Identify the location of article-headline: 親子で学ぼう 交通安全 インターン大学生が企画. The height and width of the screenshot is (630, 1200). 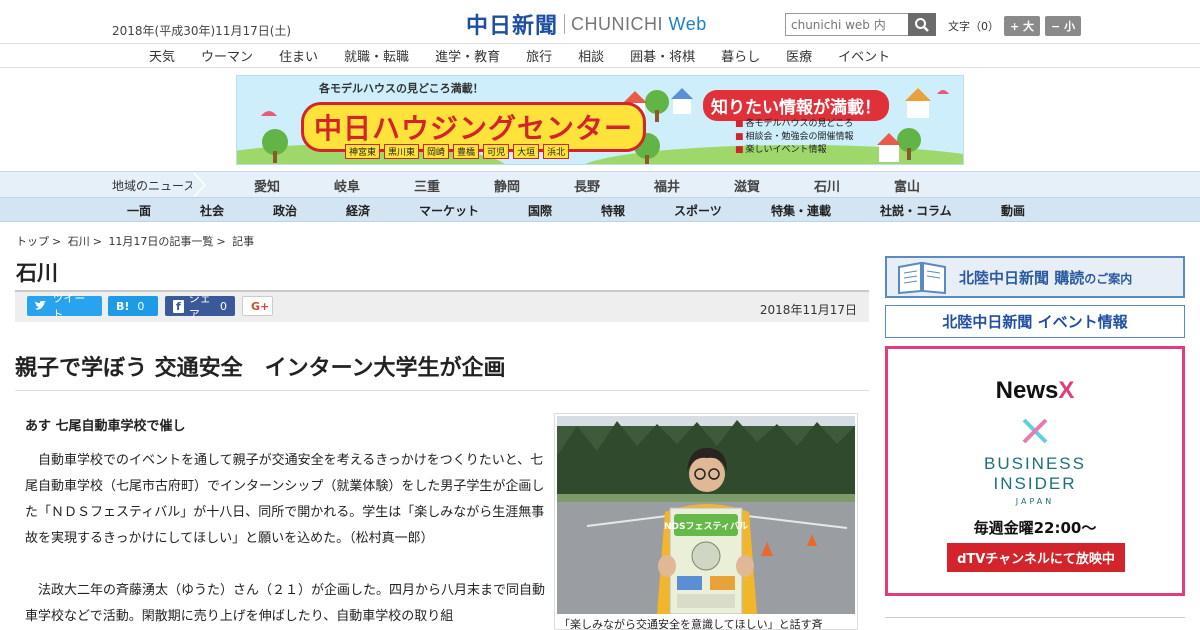
(260, 368).